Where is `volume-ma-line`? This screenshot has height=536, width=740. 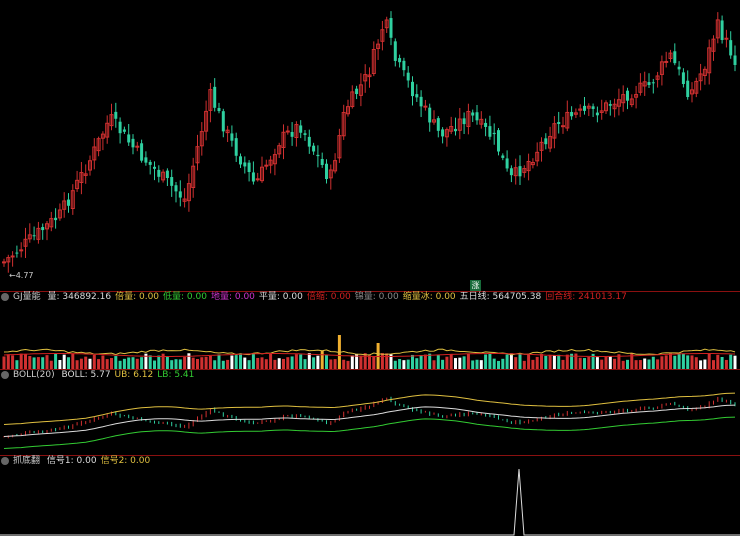 volume-ma-line is located at coordinates (369, 352).